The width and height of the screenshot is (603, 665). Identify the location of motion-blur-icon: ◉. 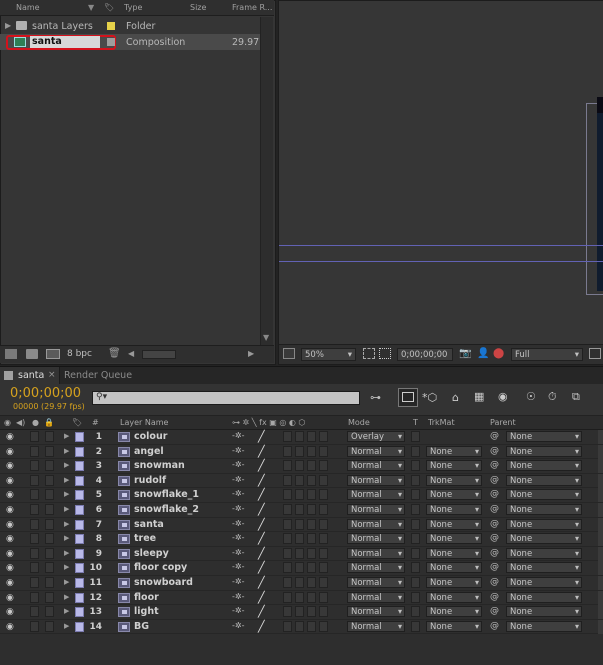
(503, 396).